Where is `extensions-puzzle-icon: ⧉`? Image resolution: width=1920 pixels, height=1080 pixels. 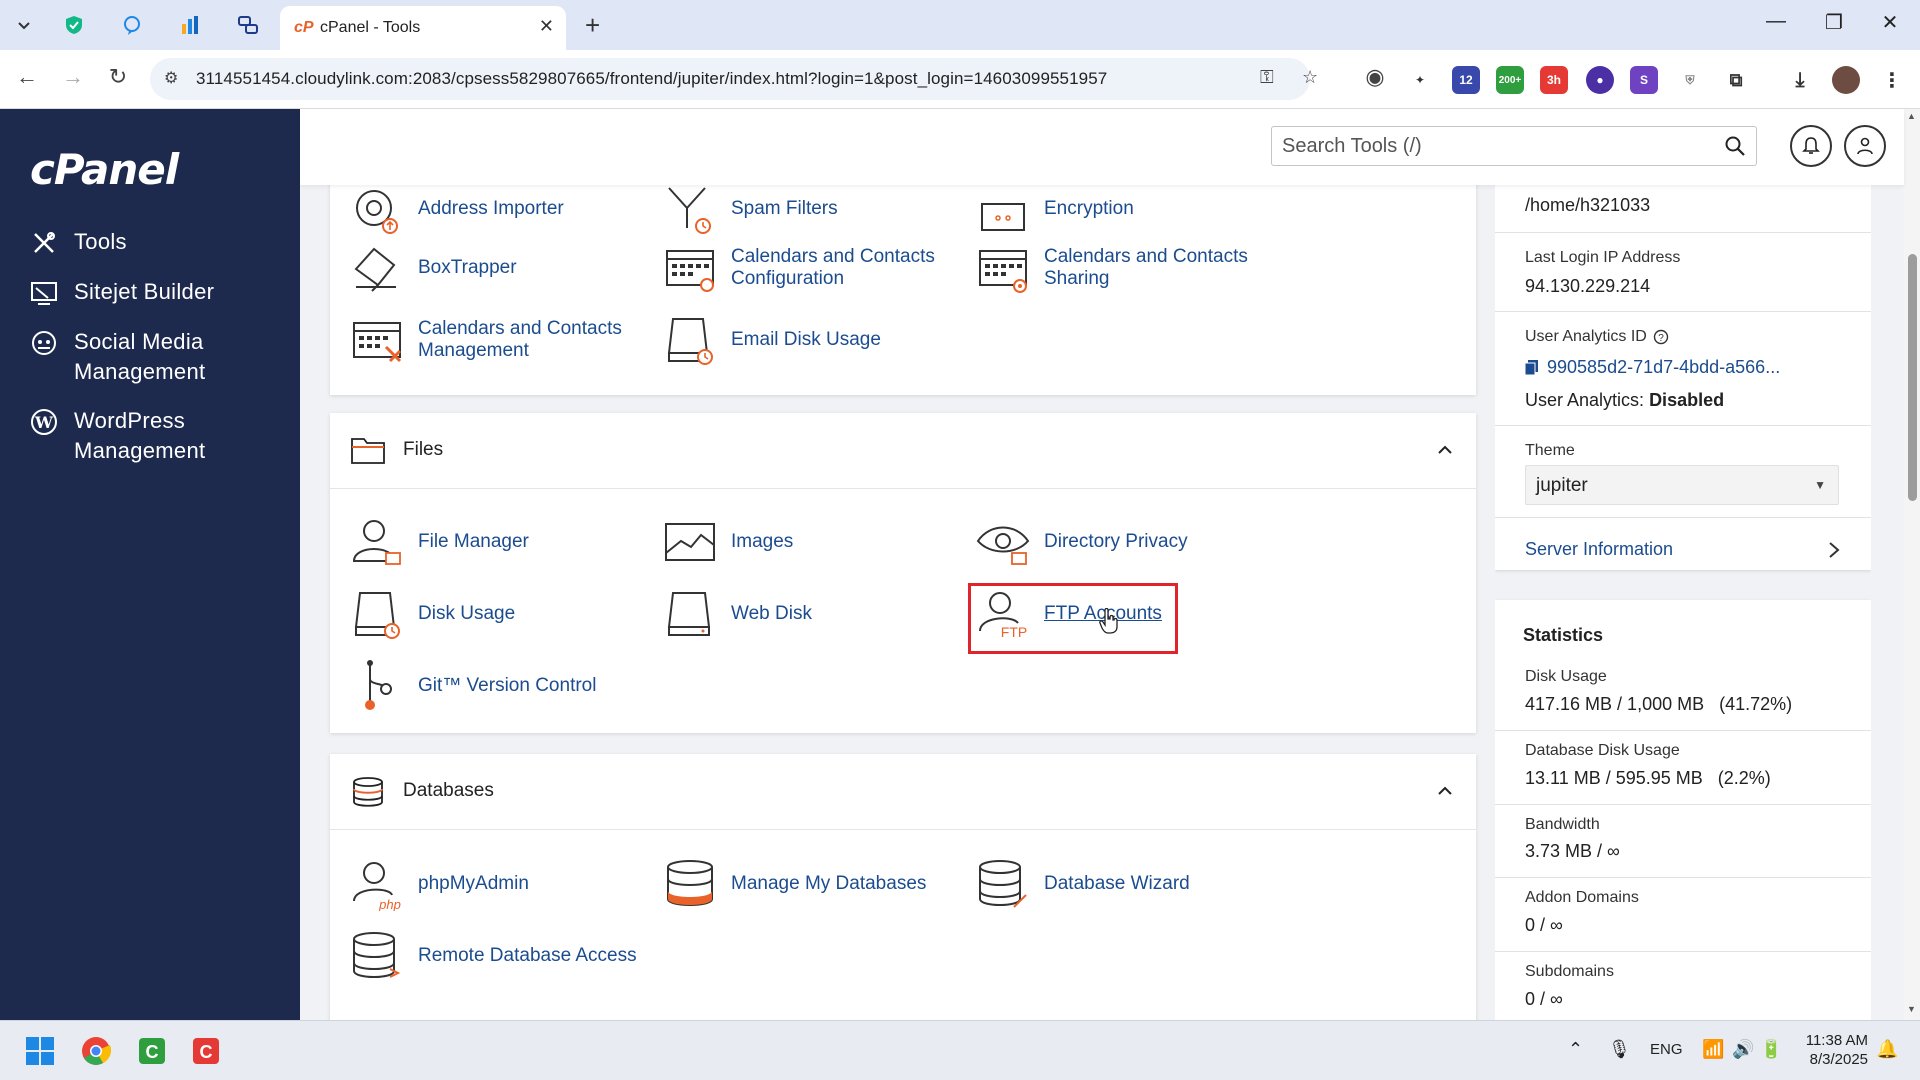 extensions-puzzle-icon: ⧉ is located at coordinates (1736, 80).